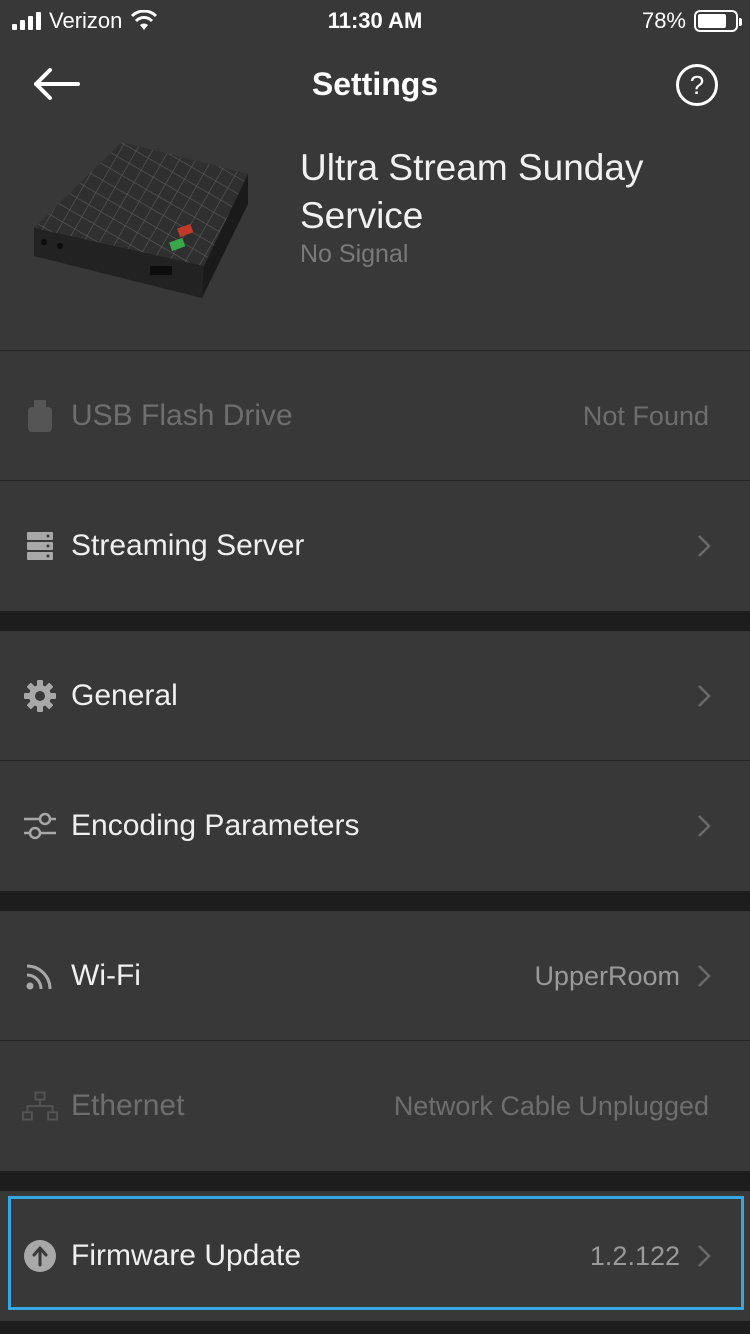  I want to click on row-value: UpperRoom, so click(607, 975).